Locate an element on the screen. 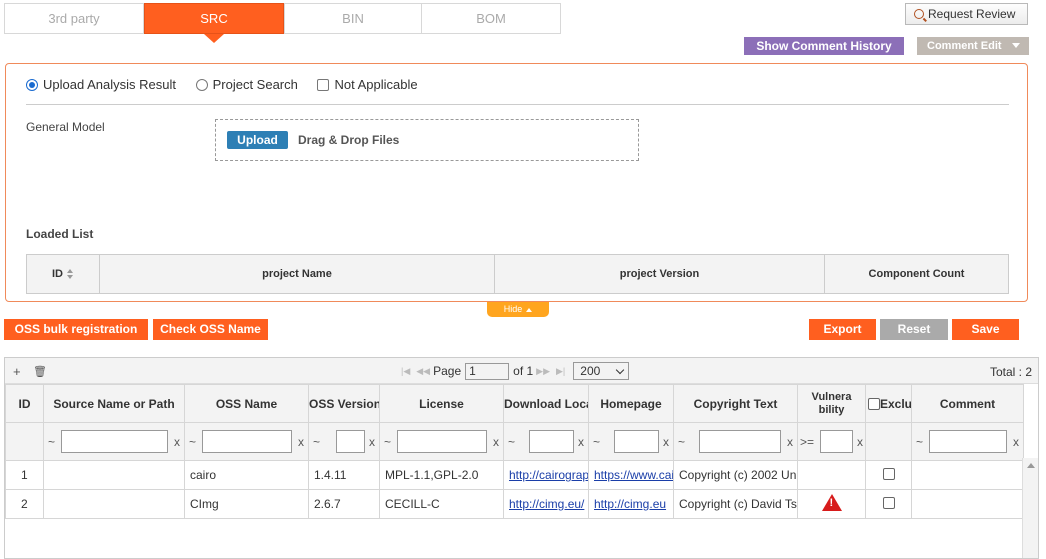 The width and height of the screenshot is (1046, 559). col-download-location: Download Location is located at coordinates (546, 403).